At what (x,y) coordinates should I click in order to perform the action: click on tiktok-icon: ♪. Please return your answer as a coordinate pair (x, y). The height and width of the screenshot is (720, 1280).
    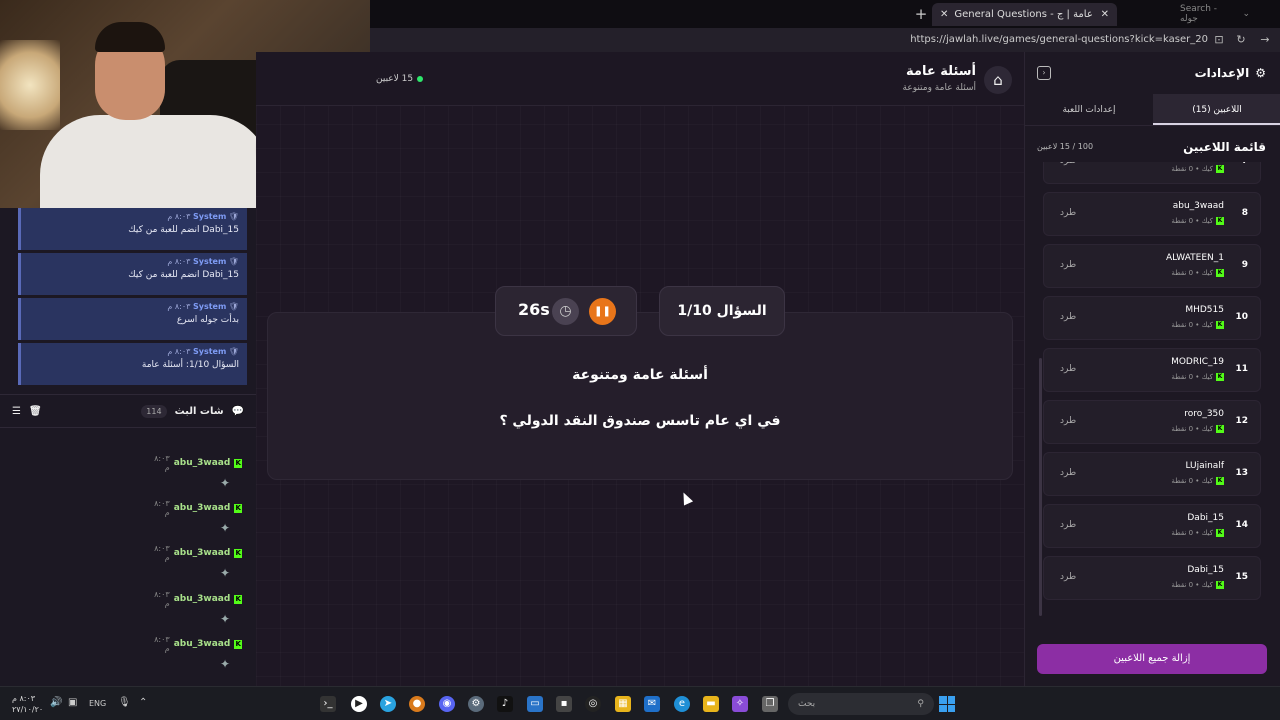
    Looking at the image, I should click on (505, 704).